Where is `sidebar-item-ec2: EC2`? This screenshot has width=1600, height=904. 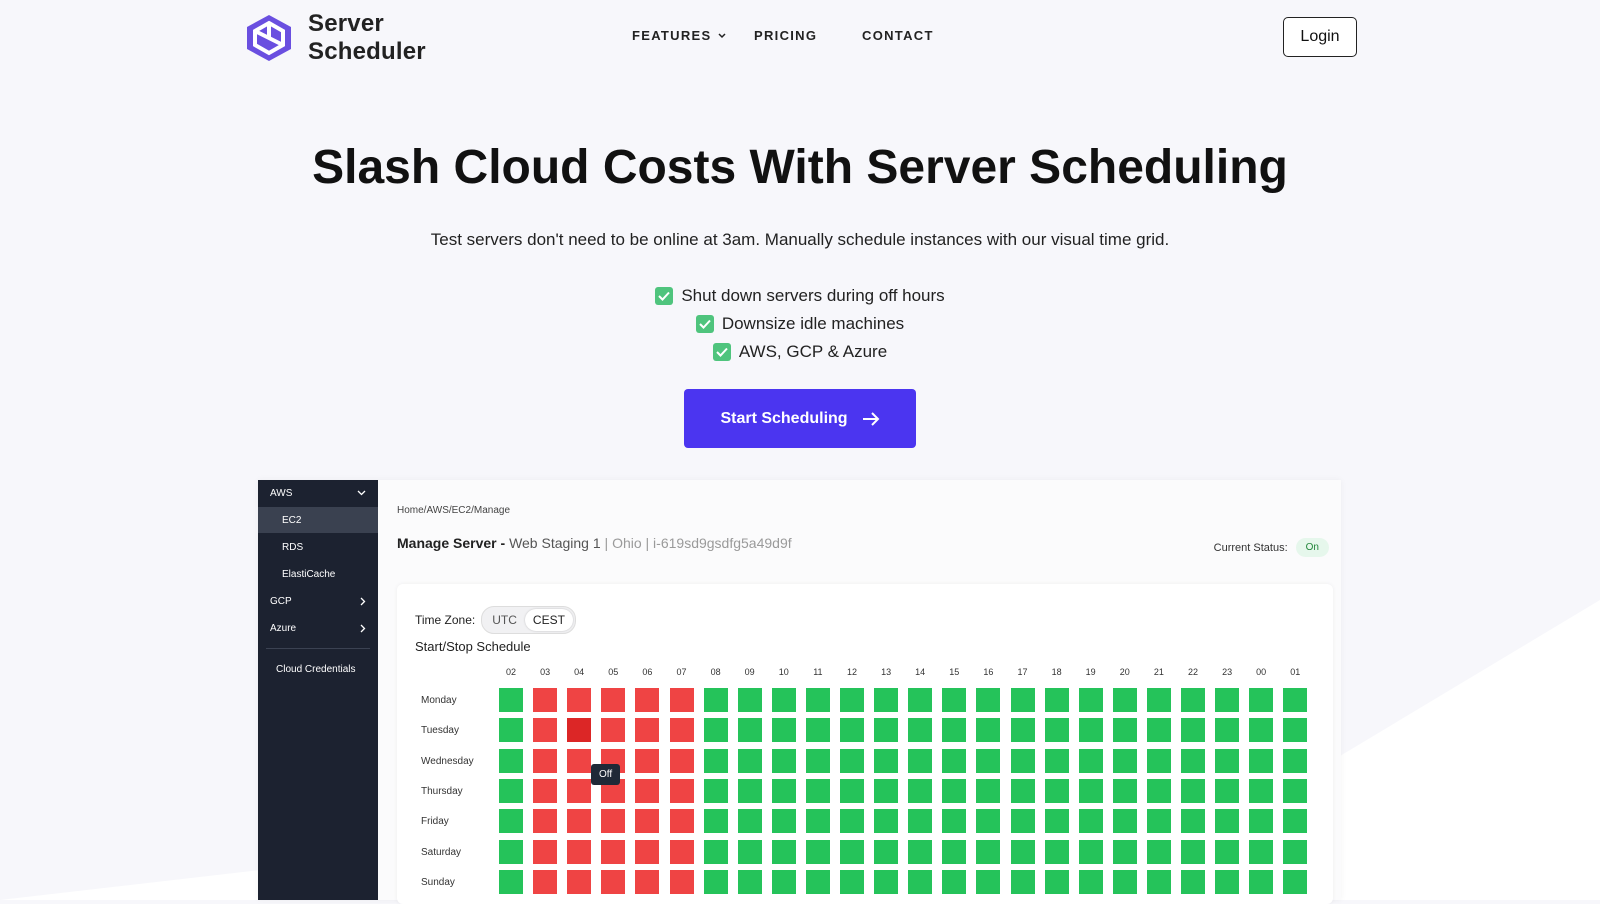
sidebar-item-ec2: EC2 is located at coordinates (318, 520).